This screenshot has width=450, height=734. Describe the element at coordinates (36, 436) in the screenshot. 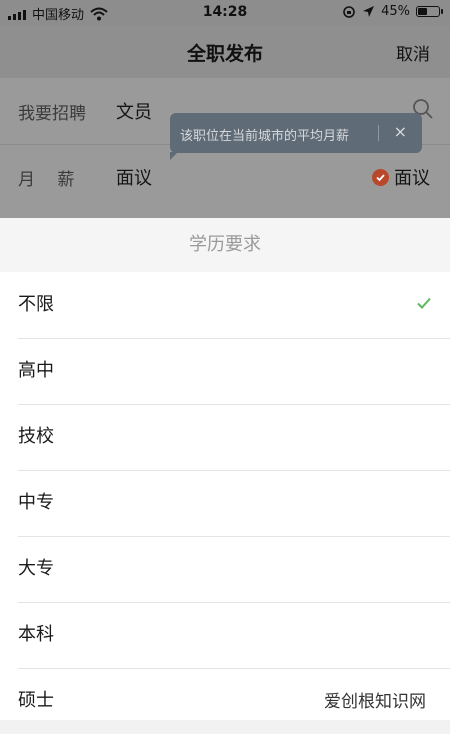

I see `option-label: 技校` at that location.